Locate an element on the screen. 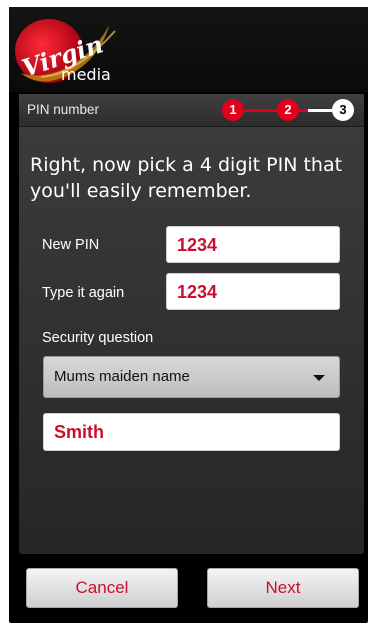 The width and height of the screenshot is (375, 625). step-remaining-line is located at coordinates (320, 110).